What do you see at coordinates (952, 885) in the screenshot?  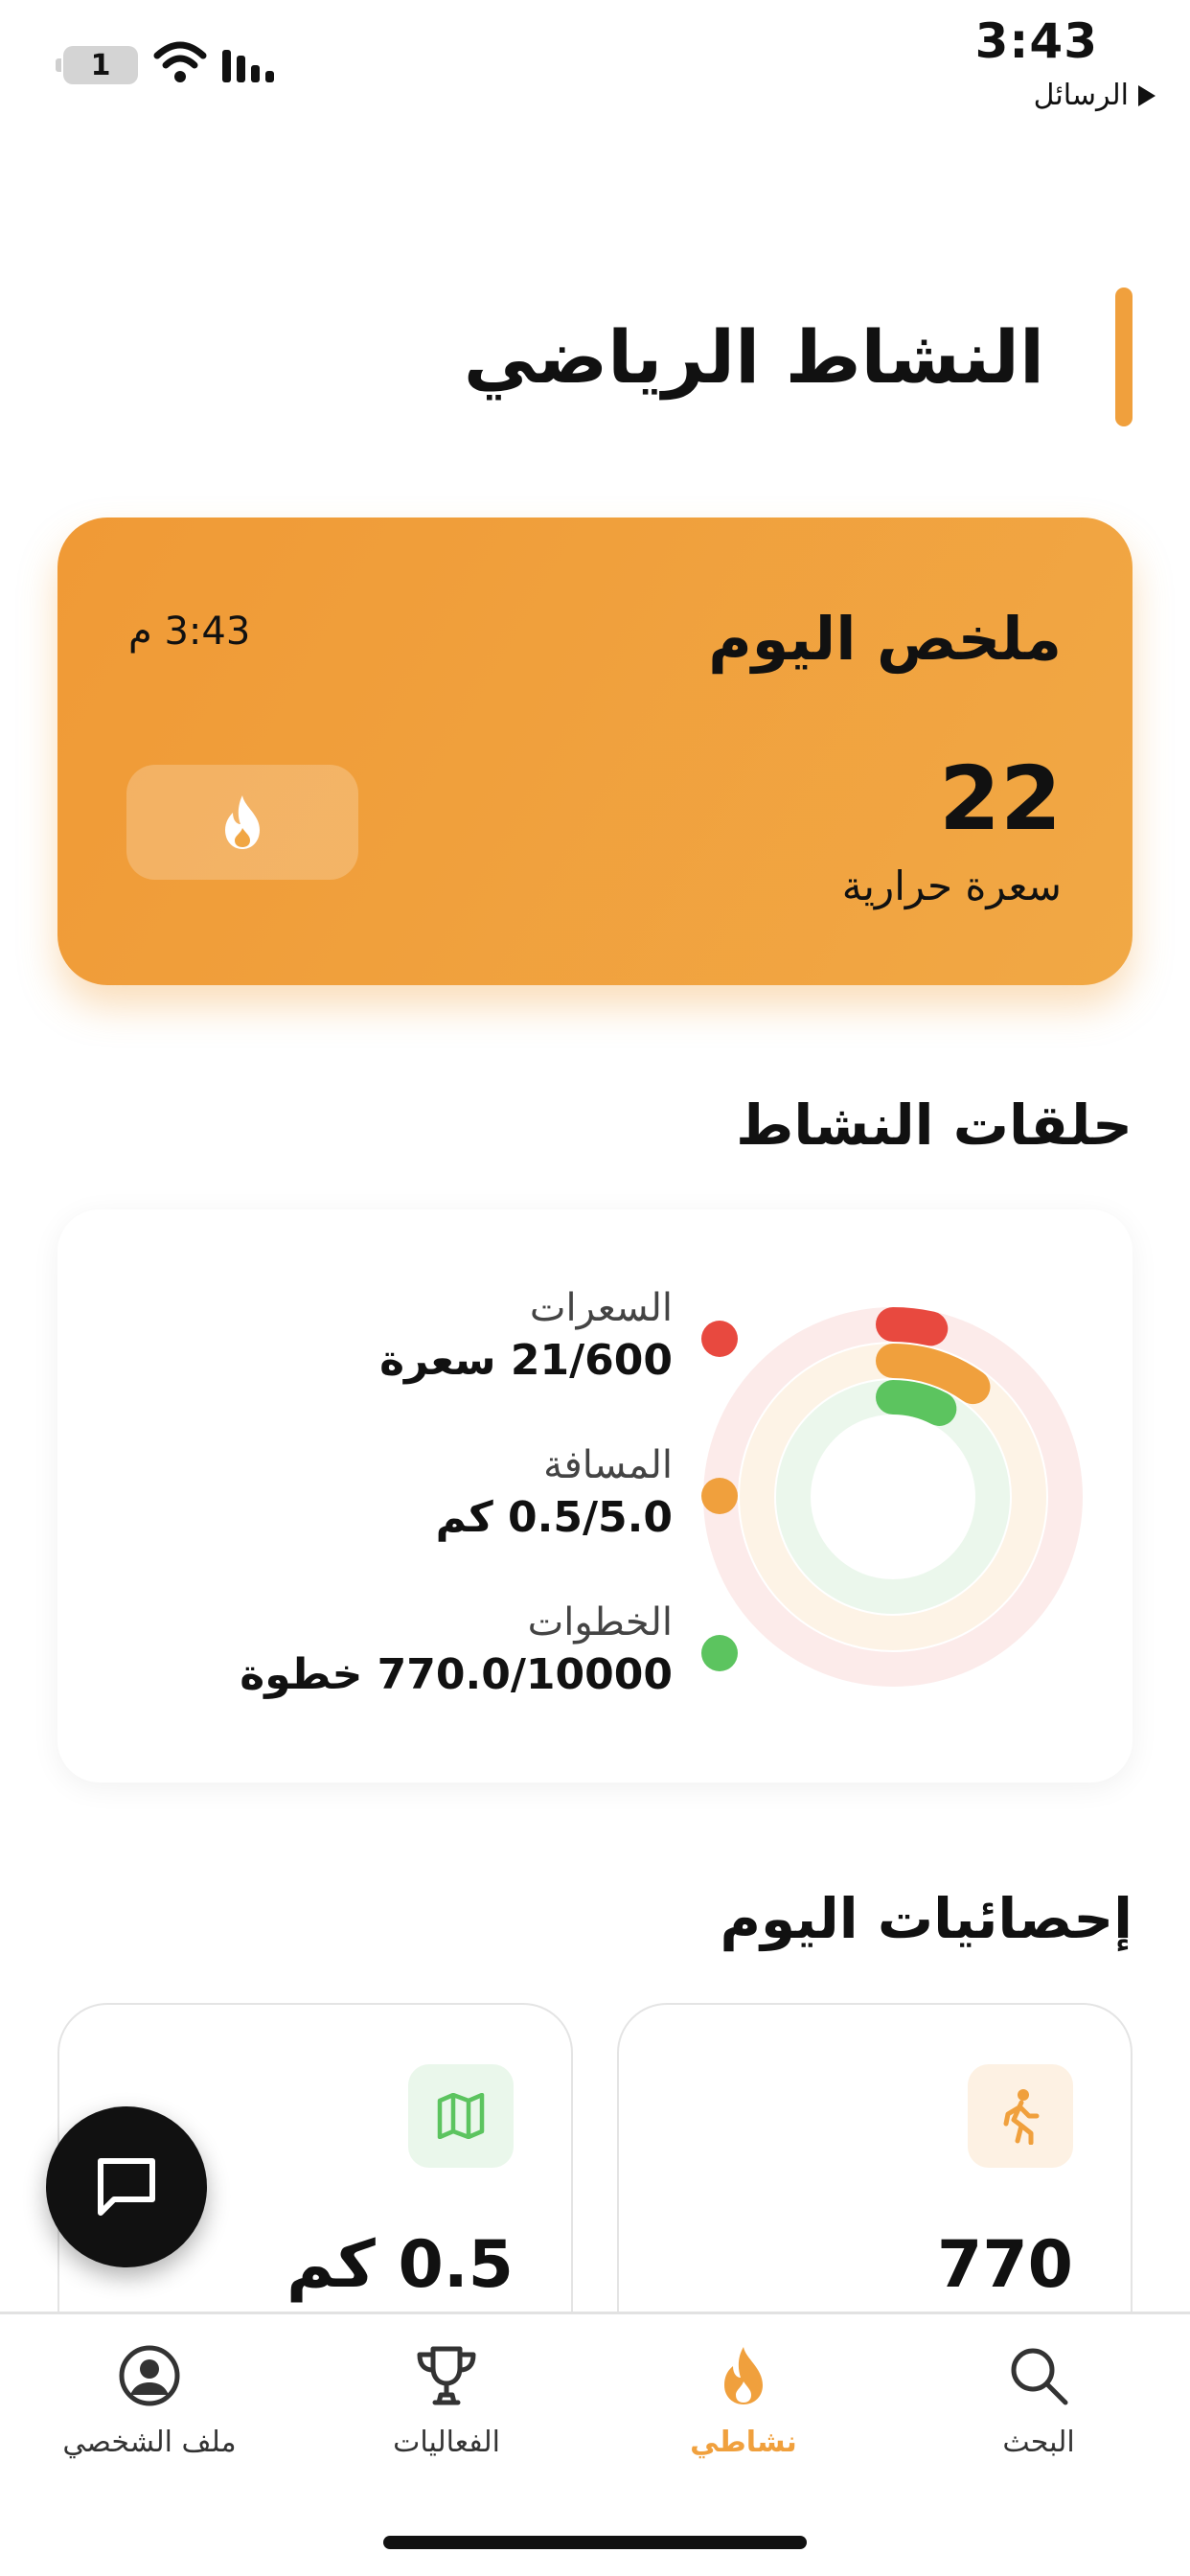 I see `calories-unit: سعرة حرارية` at bounding box center [952, 885].